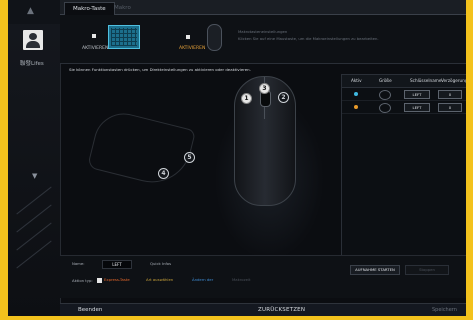 The height and width of the screenshot is (320, 473). Describe the element at coordinates (94, 36) in the screenshot. I see `keyboard-toggle` at that location.